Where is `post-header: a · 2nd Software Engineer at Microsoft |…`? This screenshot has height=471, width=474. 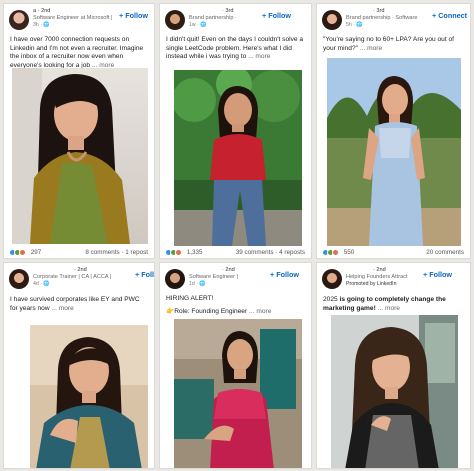 post-header: a · 2nd Software Engineer at Microsoft |… is located at coordinates (79, 19).